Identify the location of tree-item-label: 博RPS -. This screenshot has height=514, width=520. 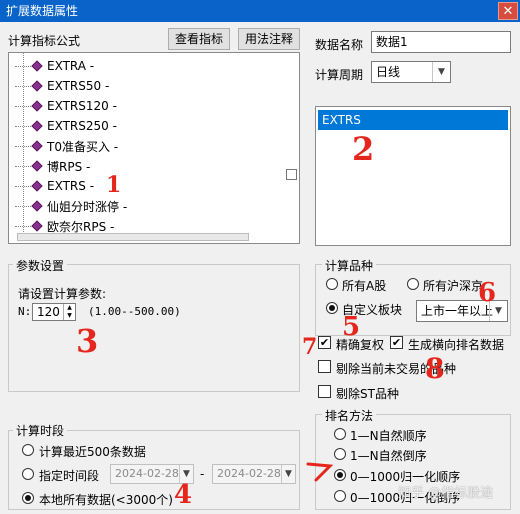
(69, 166).